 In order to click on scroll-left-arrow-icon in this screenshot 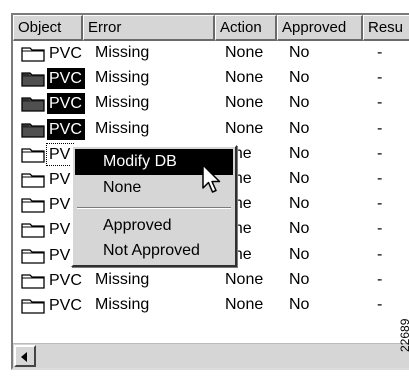, I will do `click(24, 357)`.